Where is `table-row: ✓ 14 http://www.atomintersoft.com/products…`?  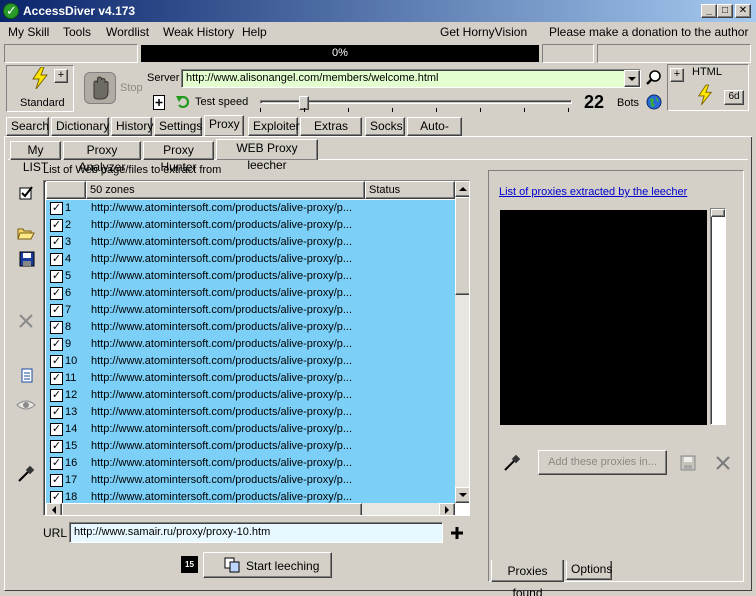 table-row: ✓ 14 http://www.atomintersoft.com/products… is located at coordinates (250, 429).